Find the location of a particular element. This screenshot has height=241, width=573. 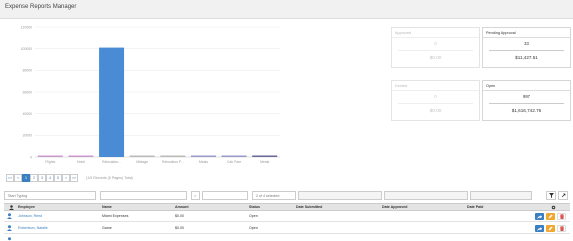

column-header-name: Name is located at coordinates (107, 207).